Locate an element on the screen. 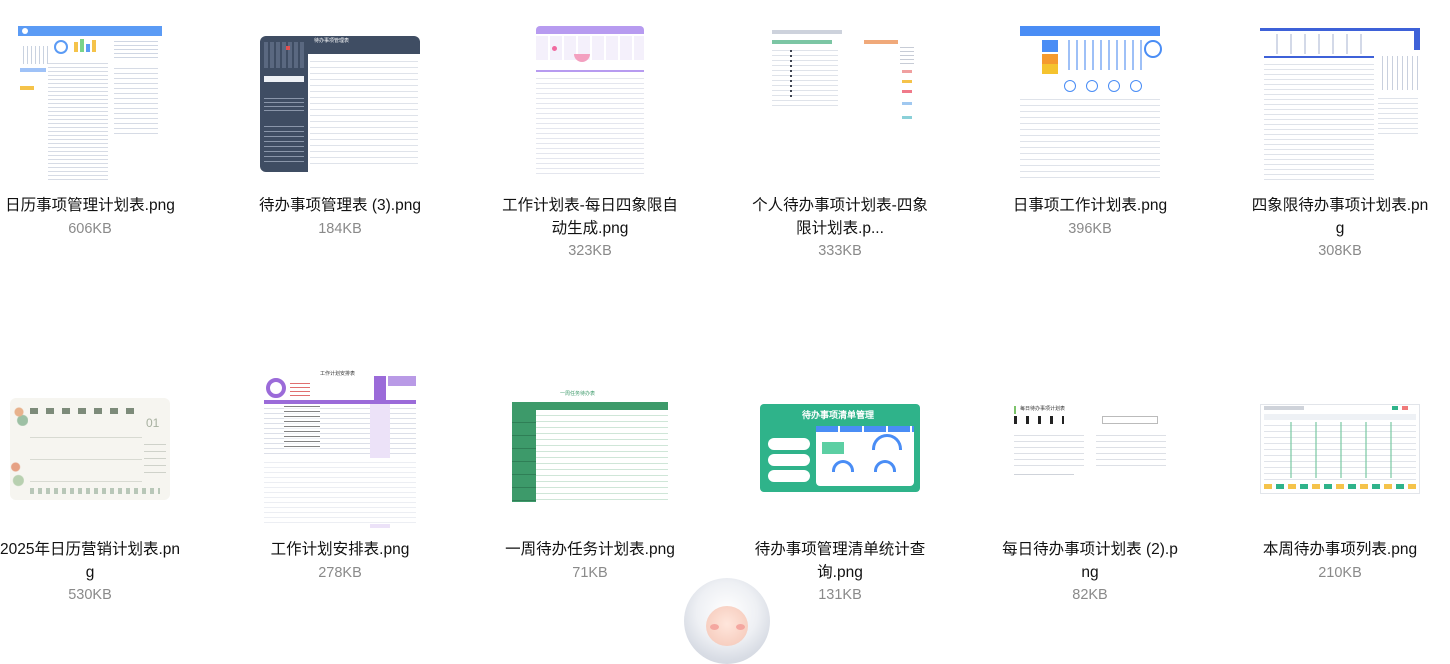  file-size: 131KB is located at coordinates (840, 595).